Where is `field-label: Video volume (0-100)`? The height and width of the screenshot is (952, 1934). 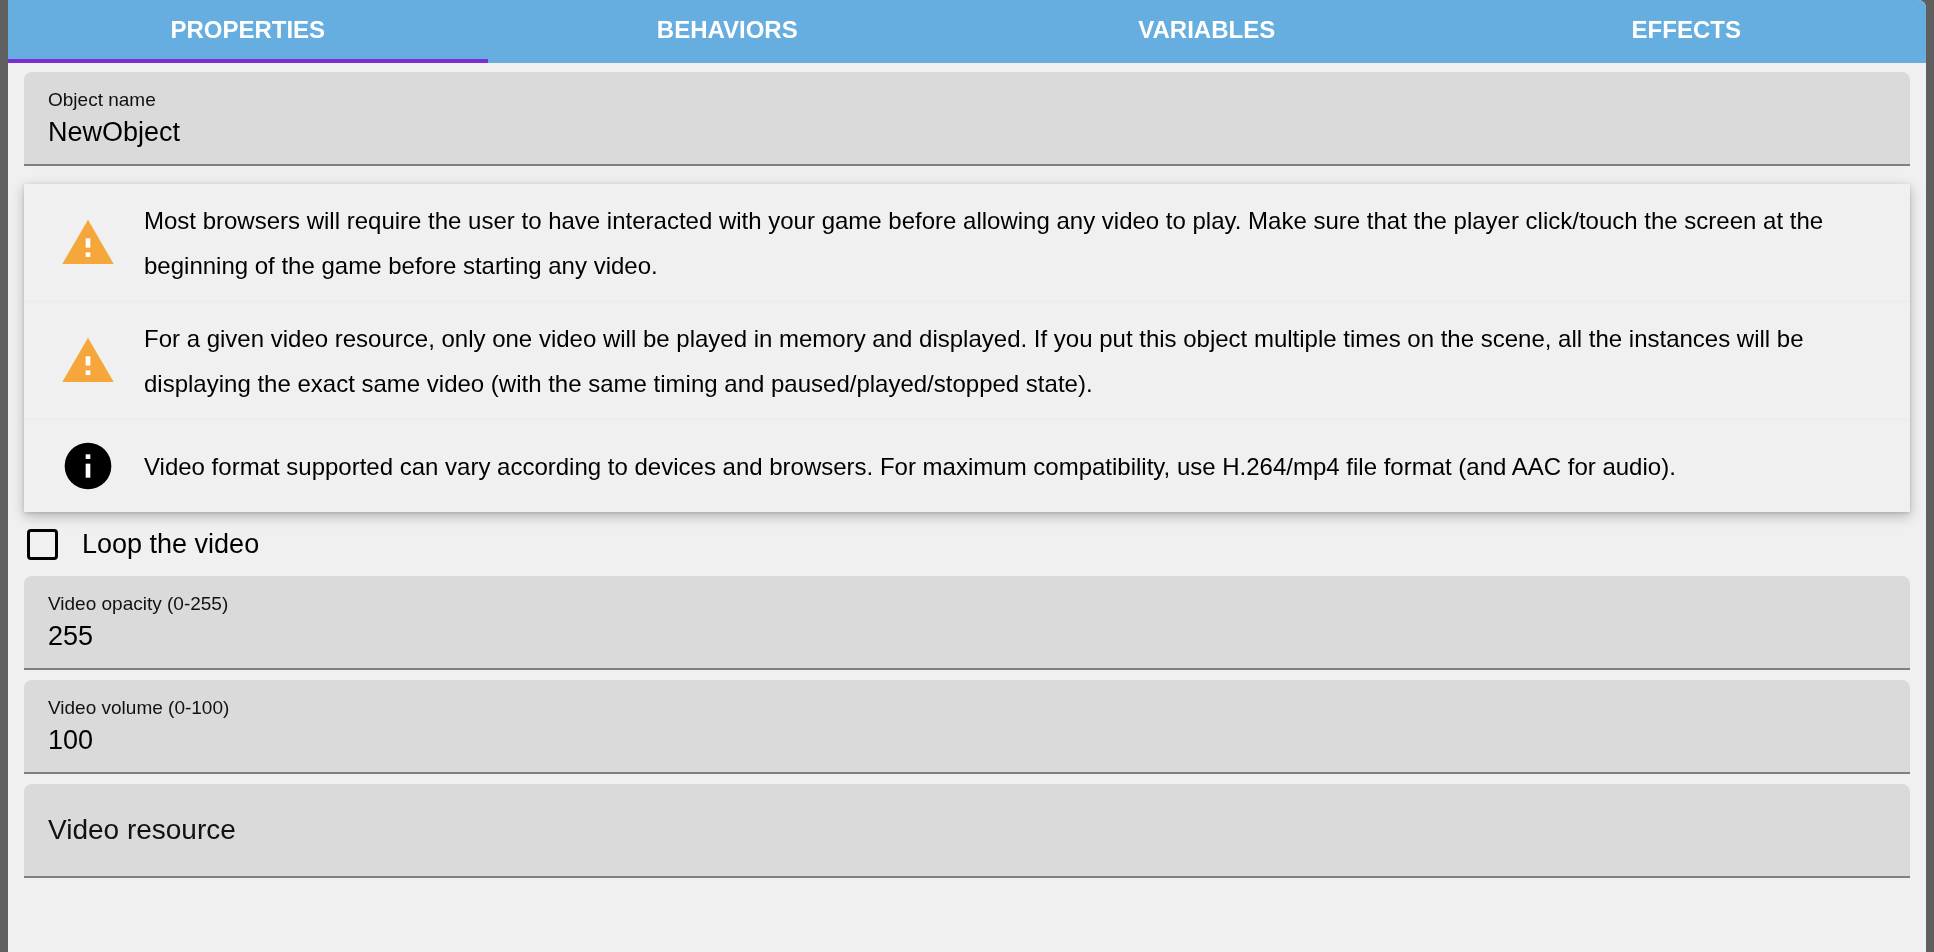
field-label: Video volume (0-100) is located at coordinates (139, 707).